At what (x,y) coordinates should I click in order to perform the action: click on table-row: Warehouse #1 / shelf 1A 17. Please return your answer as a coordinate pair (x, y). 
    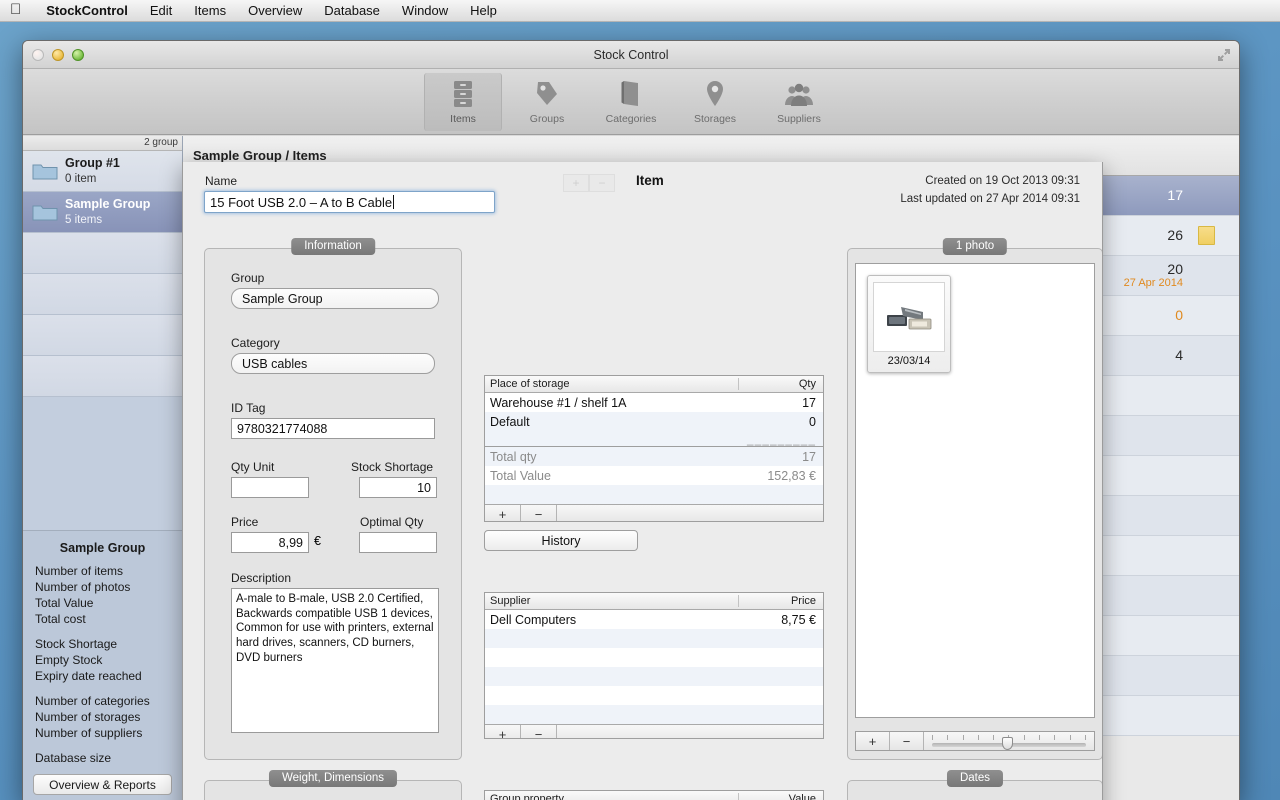
    Looking at the image, I should click on (654, 402).